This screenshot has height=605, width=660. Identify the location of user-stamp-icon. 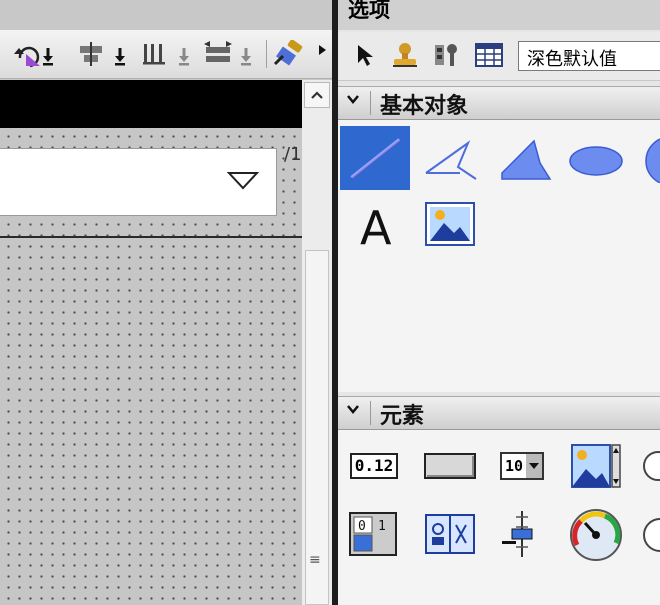
(405, 55).